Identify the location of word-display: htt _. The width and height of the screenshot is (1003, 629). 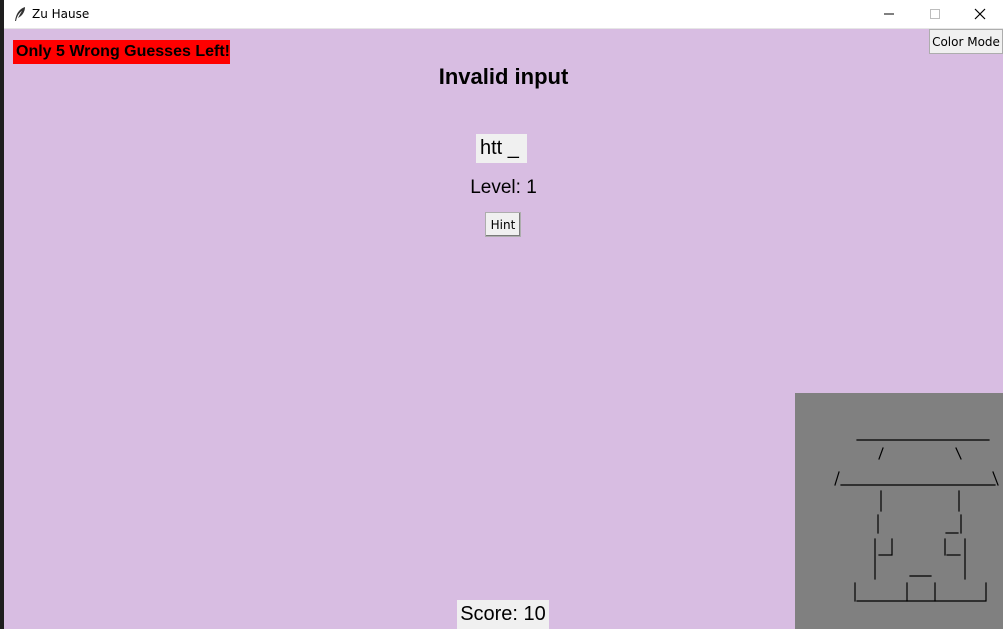
(501, 148).